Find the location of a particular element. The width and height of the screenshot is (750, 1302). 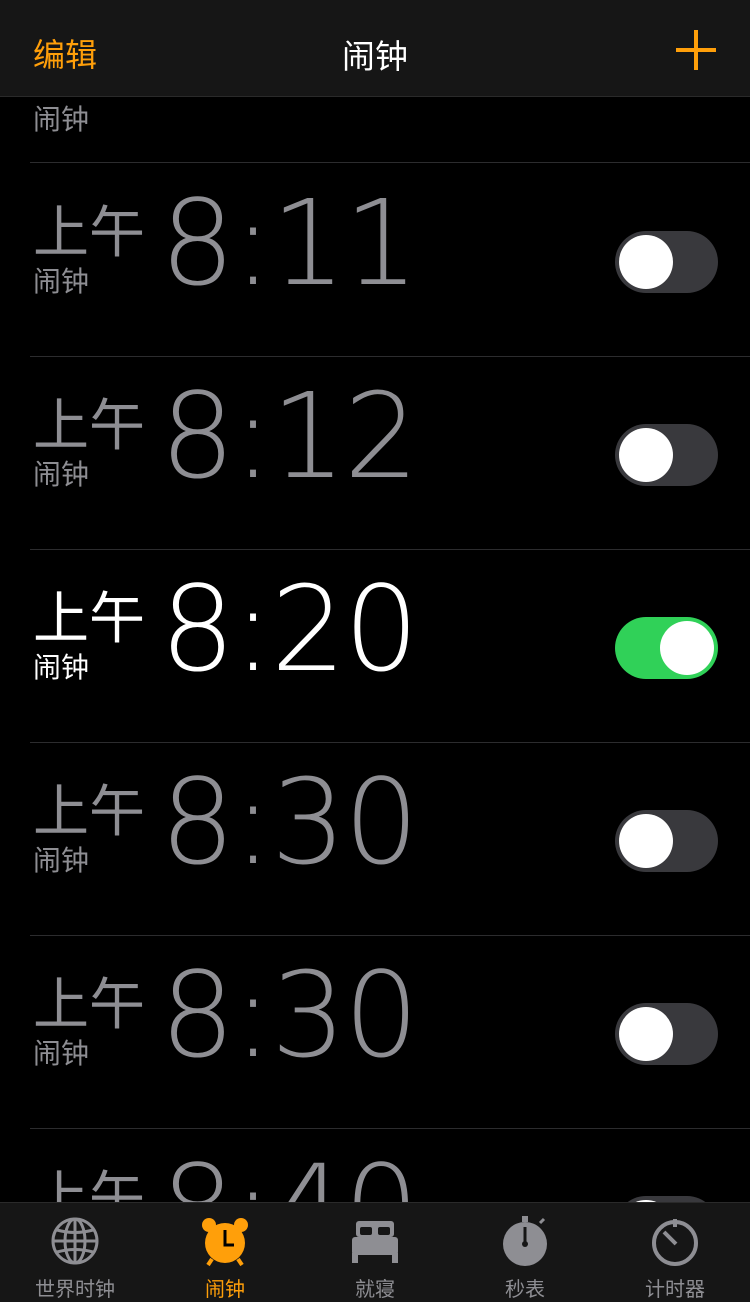

alarm-row: 上午 8:12 闹钟 is located at coordinates (375, 453).